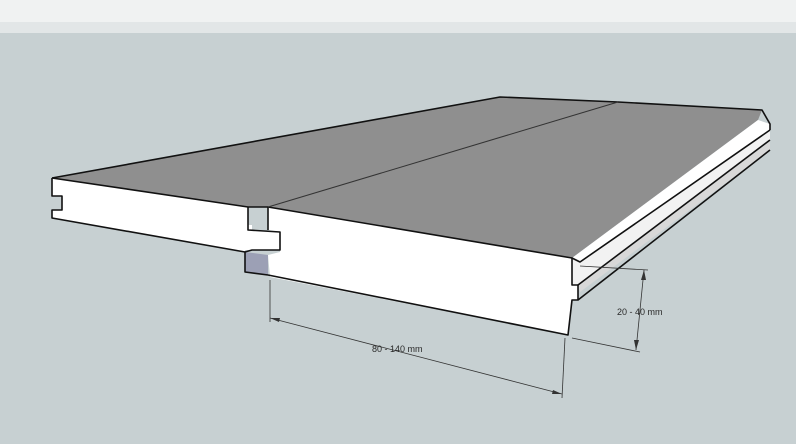 The height and width of the screenshot is (444, 796). What do you see at coordinates (264, 240) in the screenshot?
I see `joint-tongue-block` at bounding box center [264, 240].